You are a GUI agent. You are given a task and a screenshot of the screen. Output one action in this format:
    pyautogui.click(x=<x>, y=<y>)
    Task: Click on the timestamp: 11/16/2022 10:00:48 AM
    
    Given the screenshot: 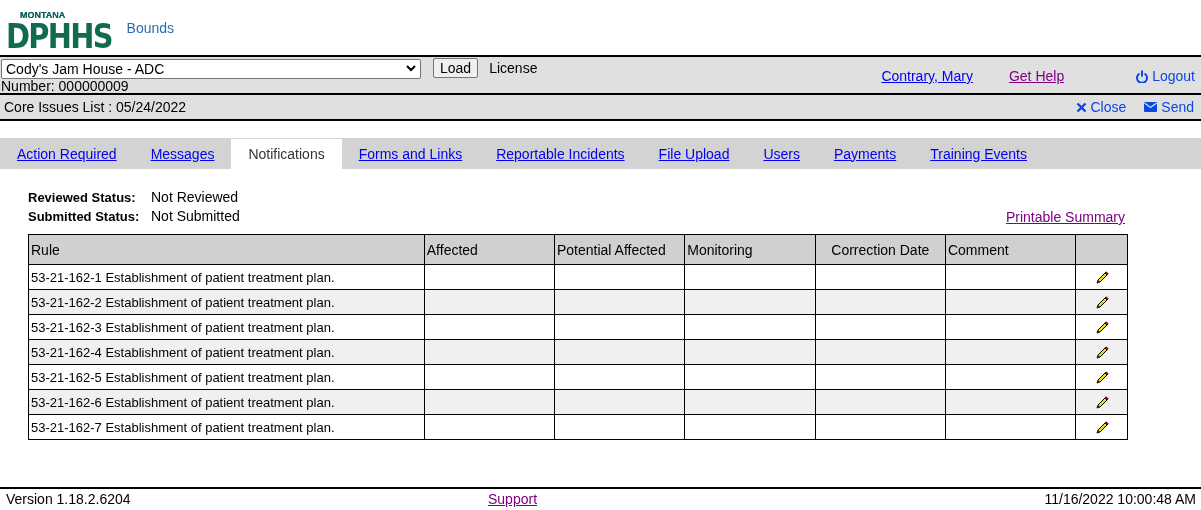 What is the action you would take?
    pyautogui.click(x=1120, y=498)
    